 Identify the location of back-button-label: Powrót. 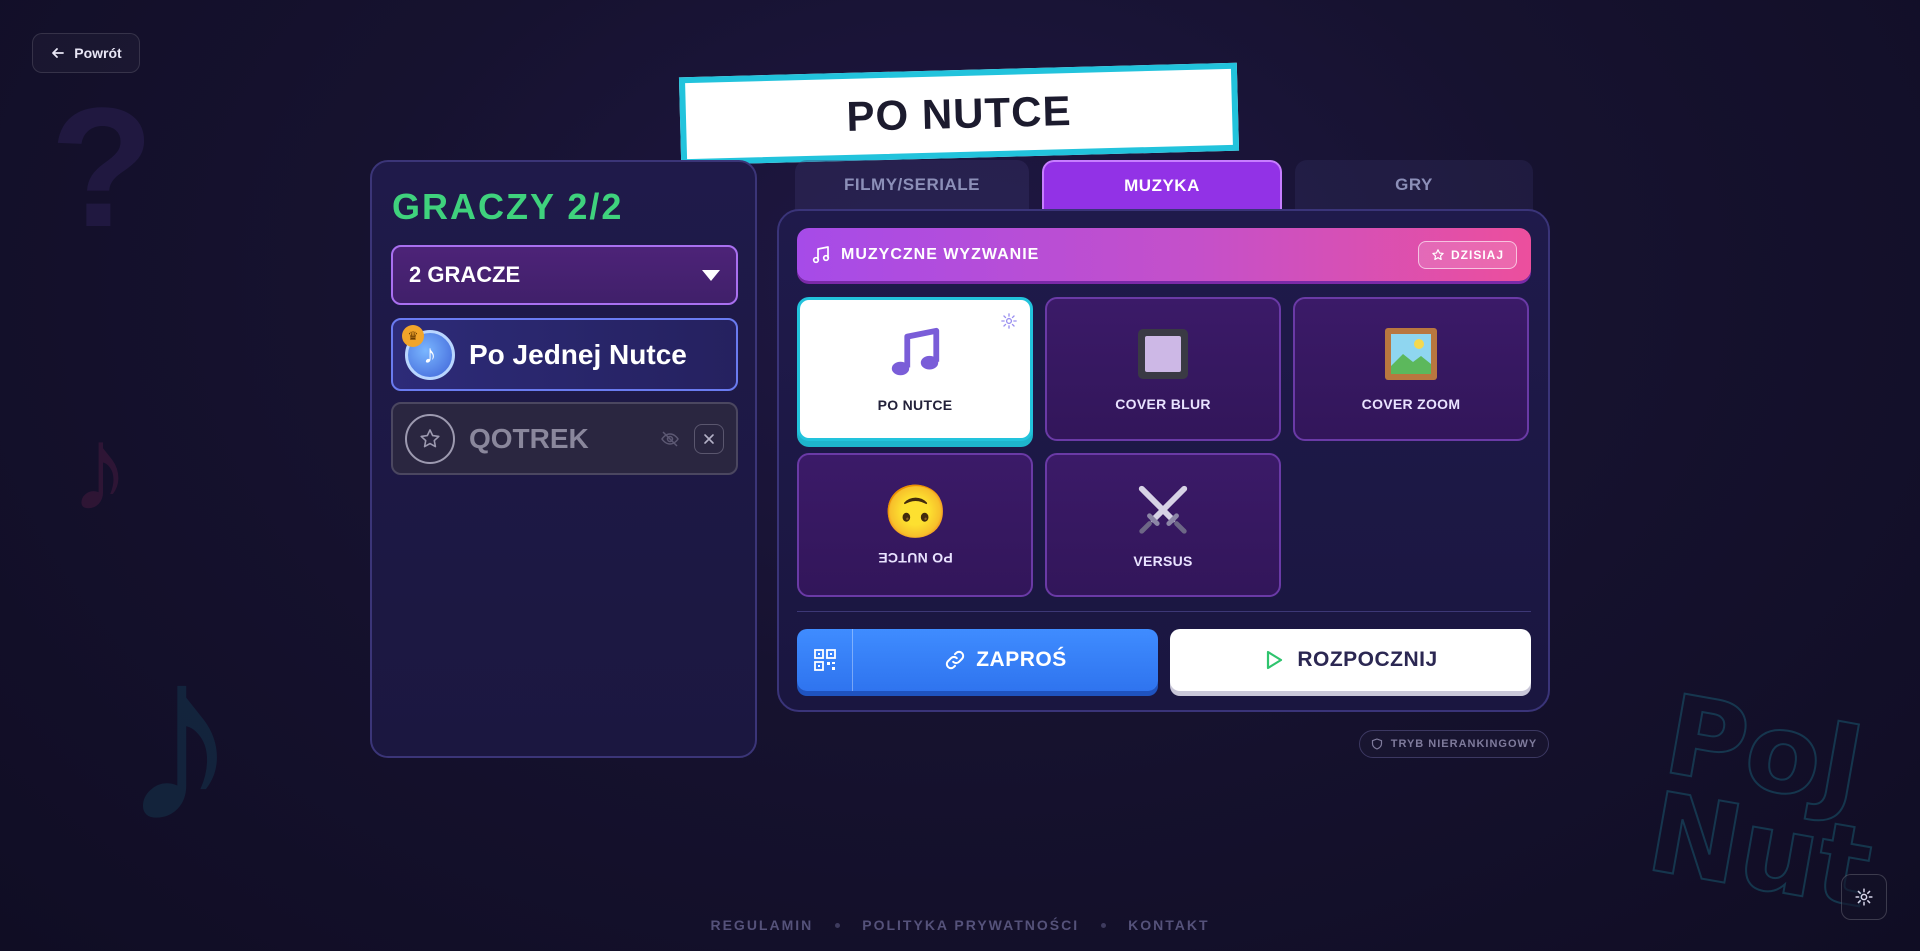
(98, 53).